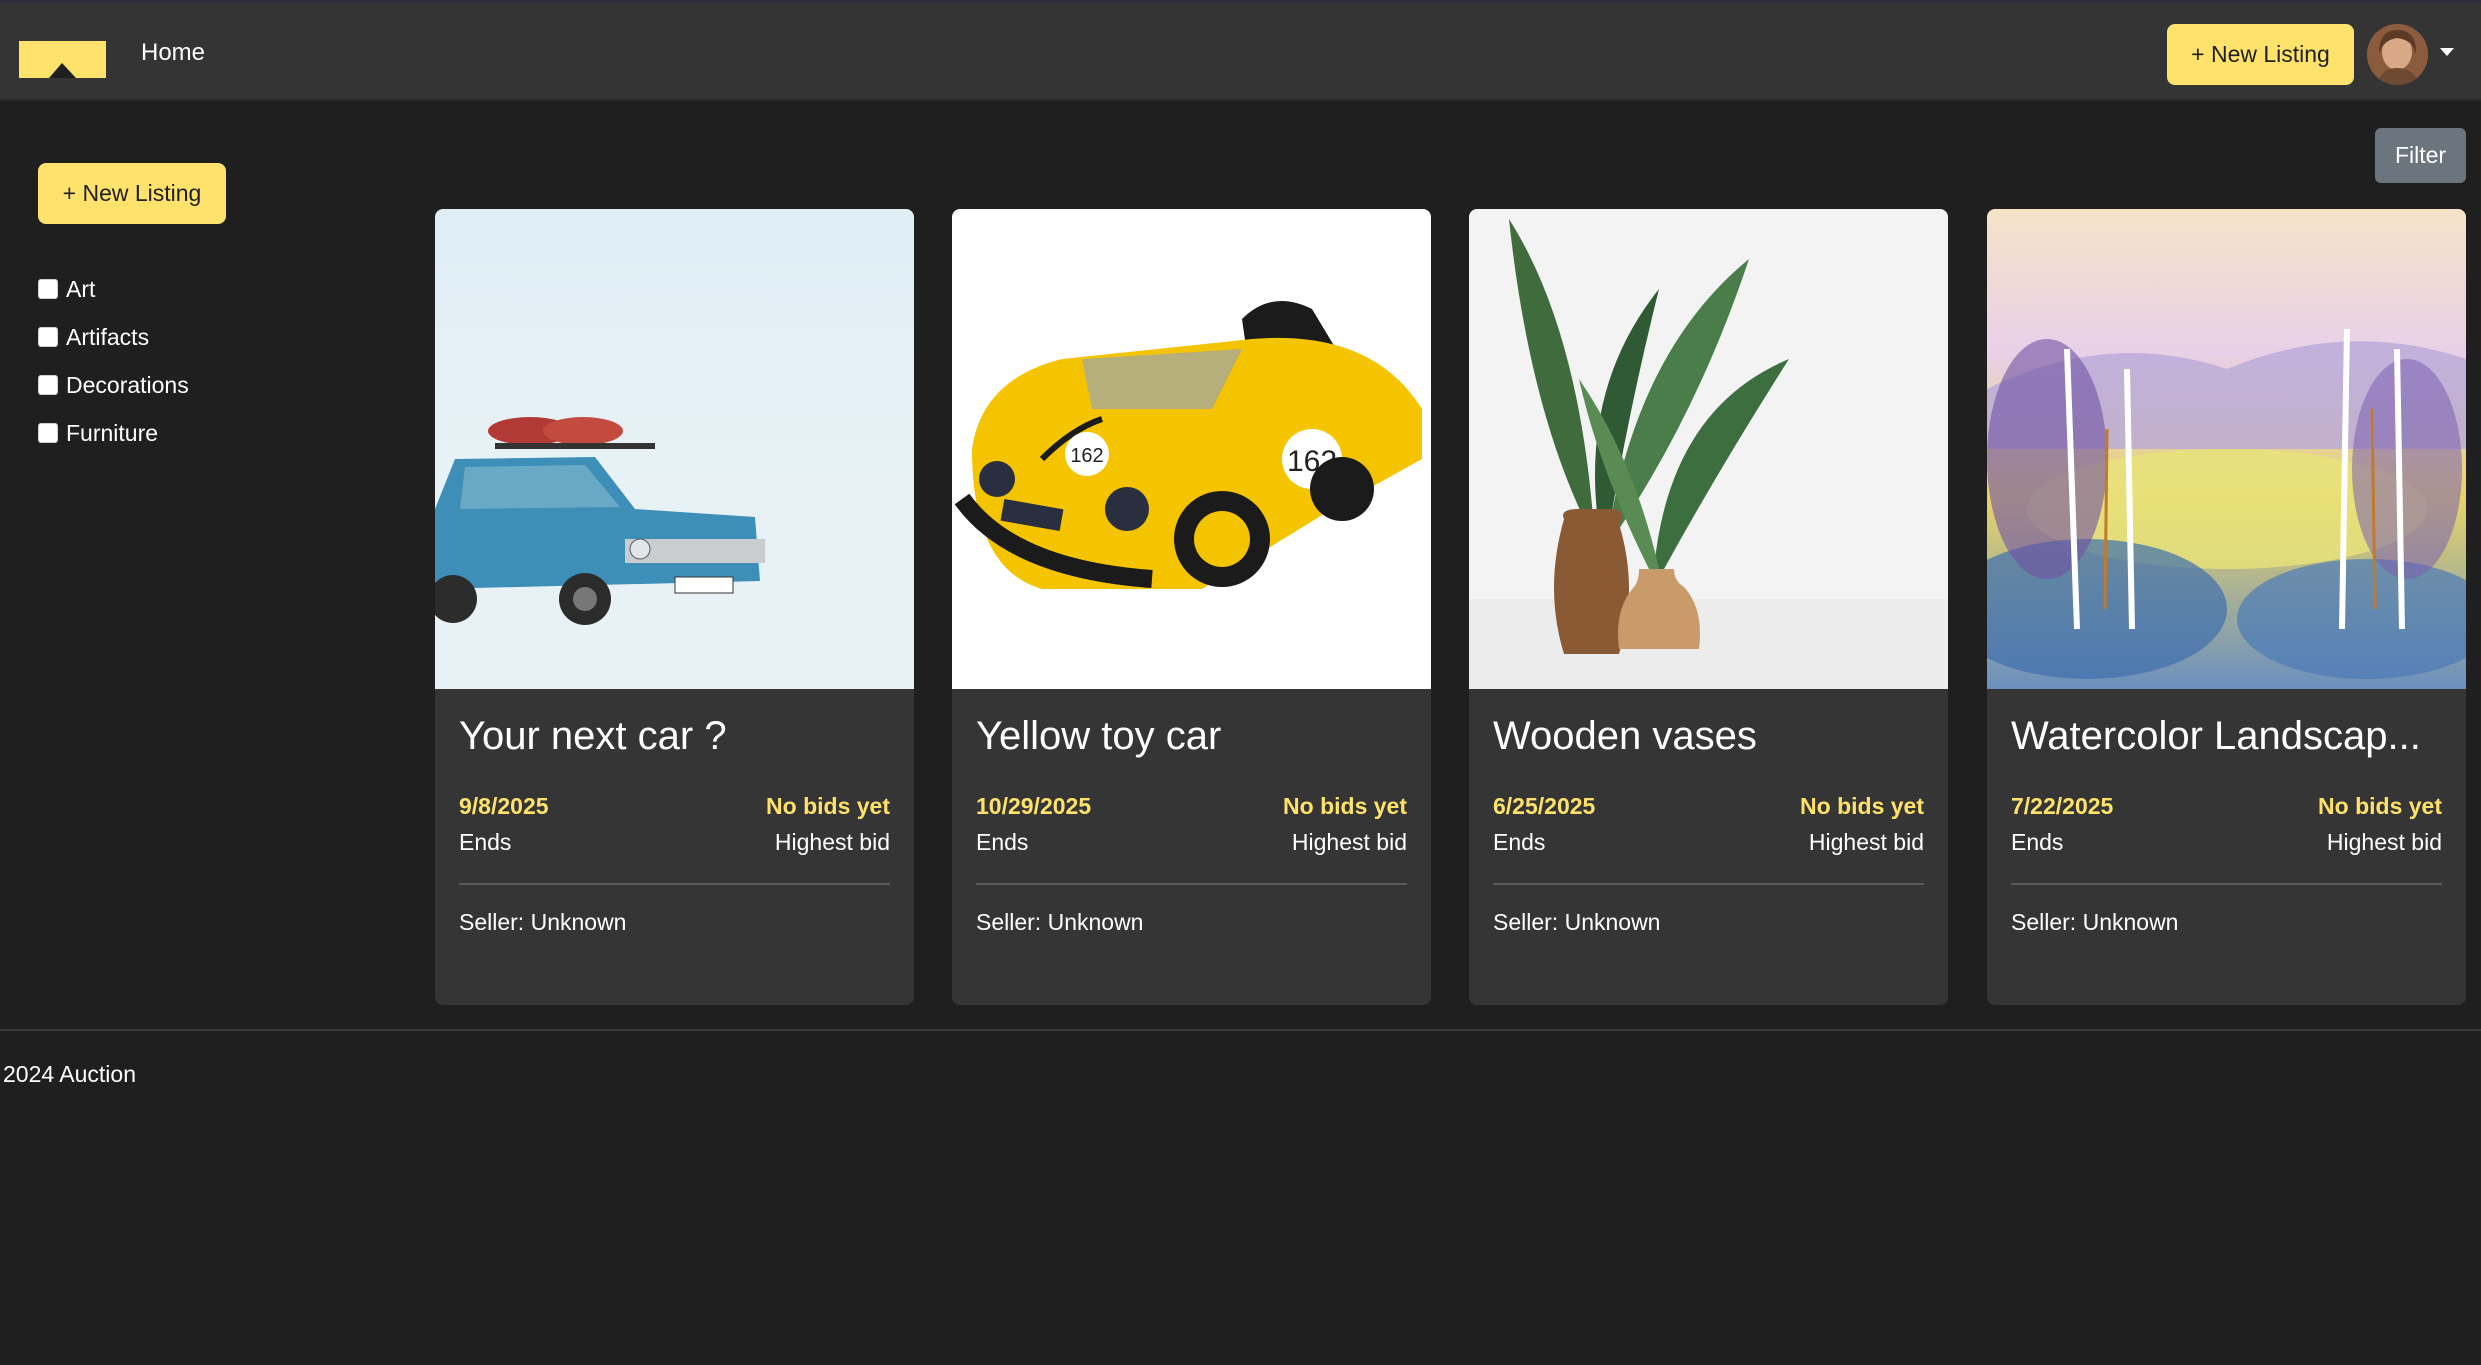 The image size is (2481, 1365). What do you see at coordinates (1196, 736) in the screenshot?
I see `listing-title: Yellow toy car` at bounding box center [1196, 736].